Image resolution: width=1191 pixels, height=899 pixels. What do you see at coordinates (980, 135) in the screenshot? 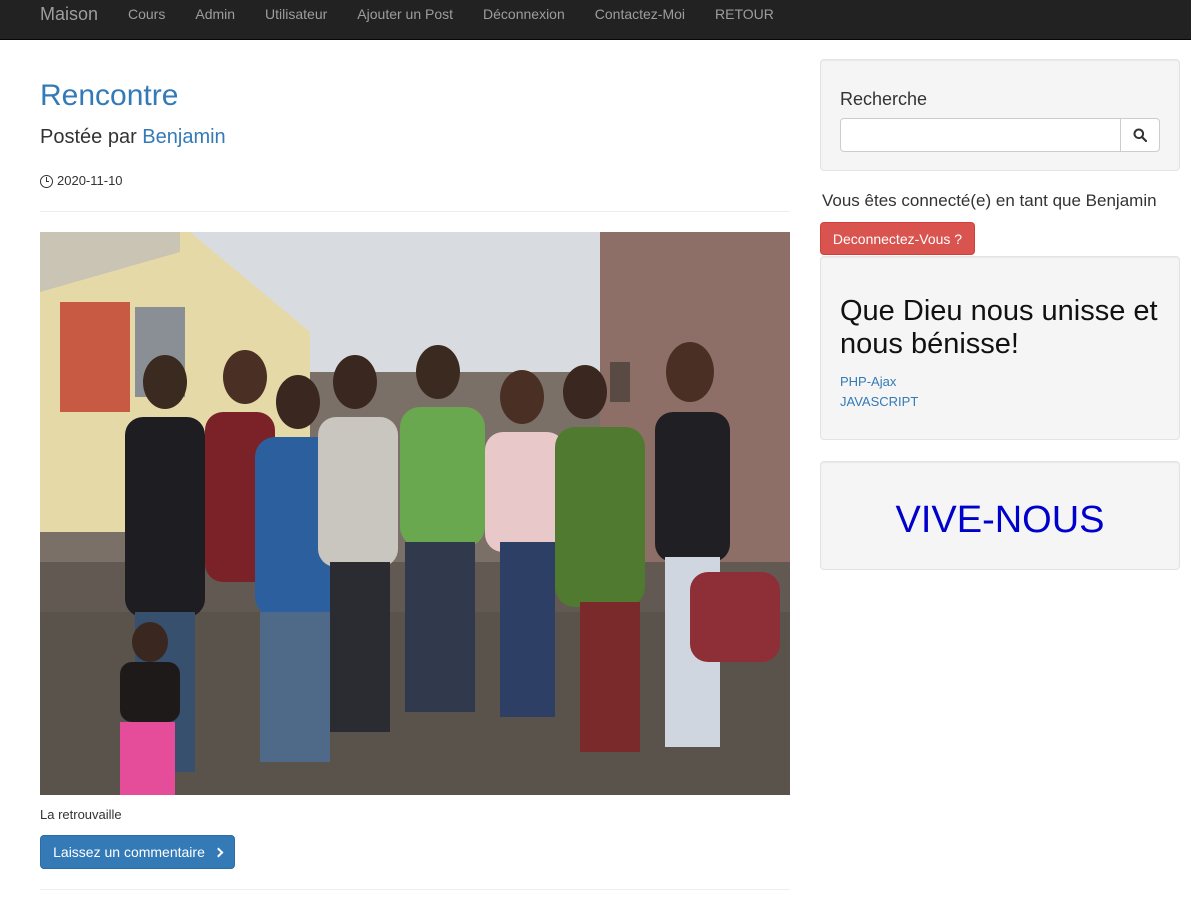
I see `search-input` at bounding box center [980, 135].